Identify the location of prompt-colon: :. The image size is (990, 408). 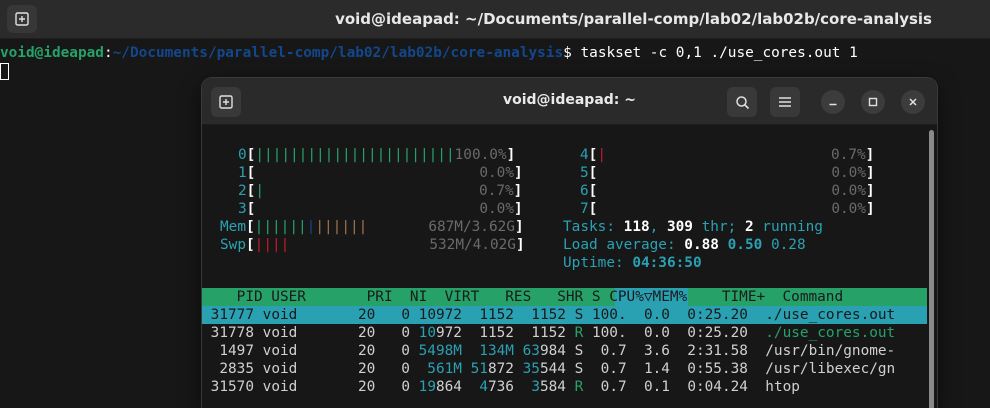
(108, 53).